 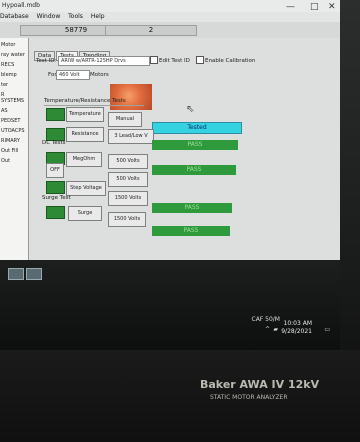 What do you see at coordinates (85, 213) in the screenshot?
I see `surge-button: Surge` at bounding box center [85, 213].